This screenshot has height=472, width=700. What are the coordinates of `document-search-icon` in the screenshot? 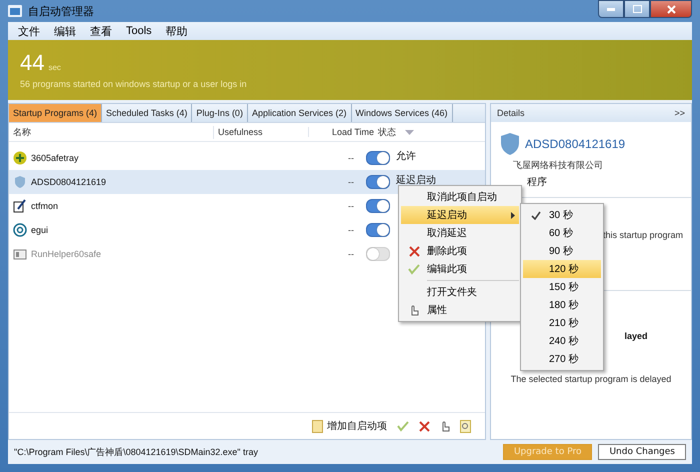 It's located at (465, 426).